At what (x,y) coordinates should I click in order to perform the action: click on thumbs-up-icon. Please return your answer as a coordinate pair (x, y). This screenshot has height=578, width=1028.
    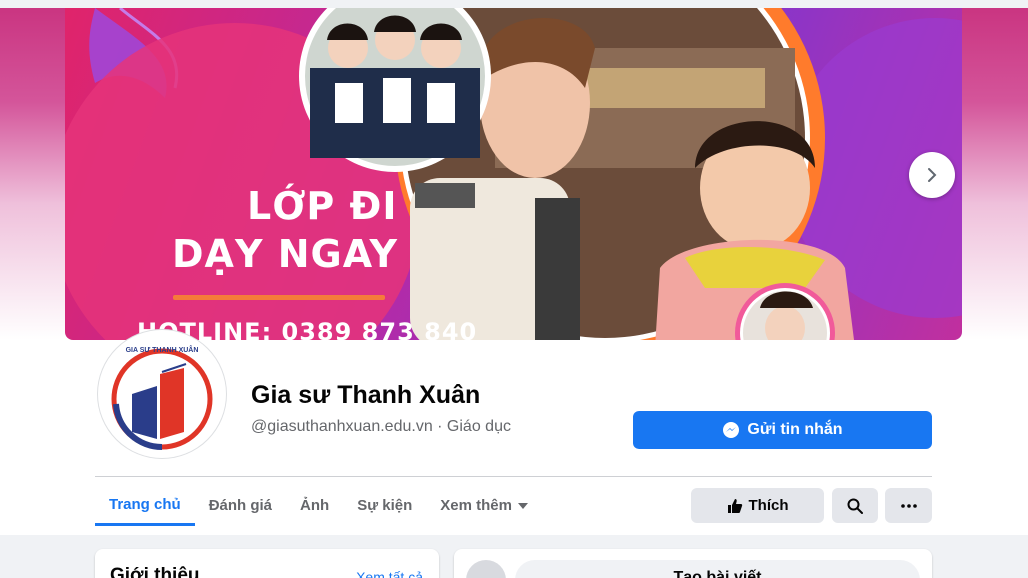
    Looking at the image, I should click on (734, 505).